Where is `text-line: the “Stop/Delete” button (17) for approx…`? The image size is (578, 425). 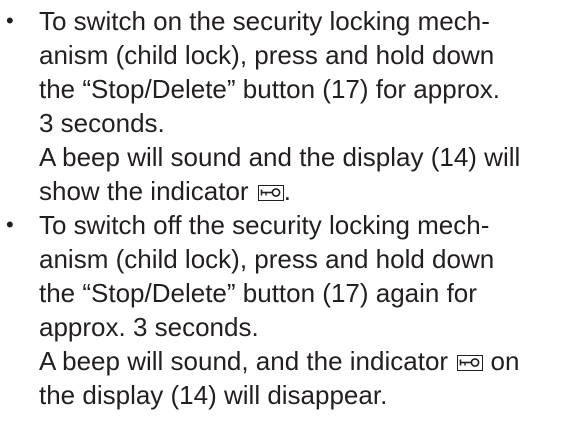
text-line: the “Stop/Delete” button (17) for approx… is located at coordinates (270, 89).